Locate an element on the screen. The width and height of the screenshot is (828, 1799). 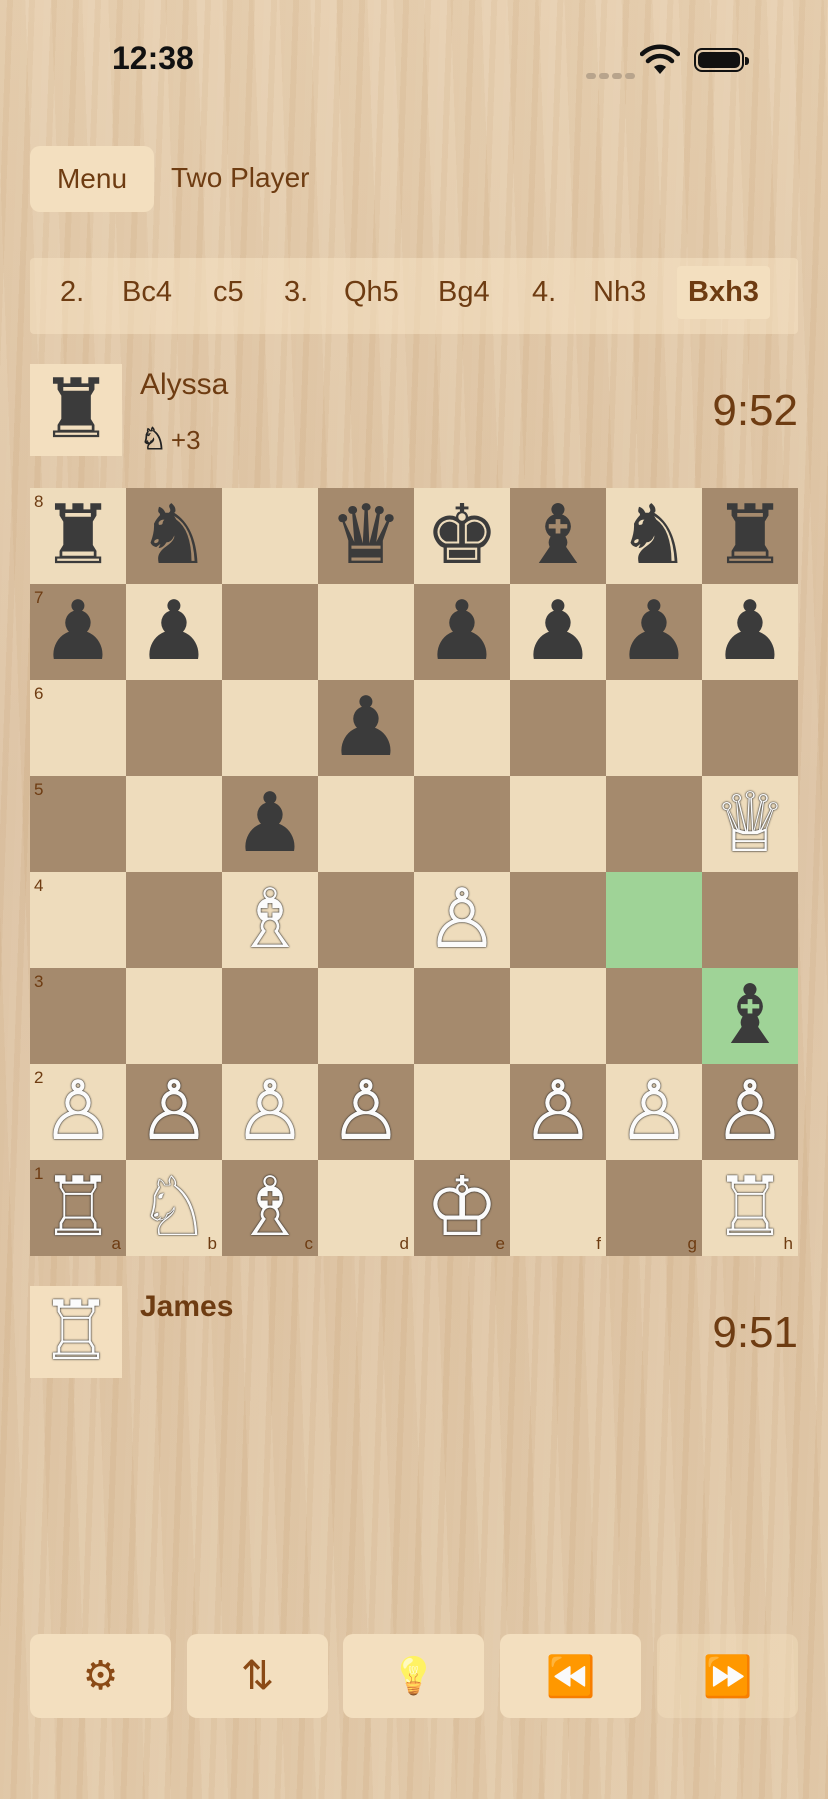
square-e2 is located at coordinates (462, 1112).